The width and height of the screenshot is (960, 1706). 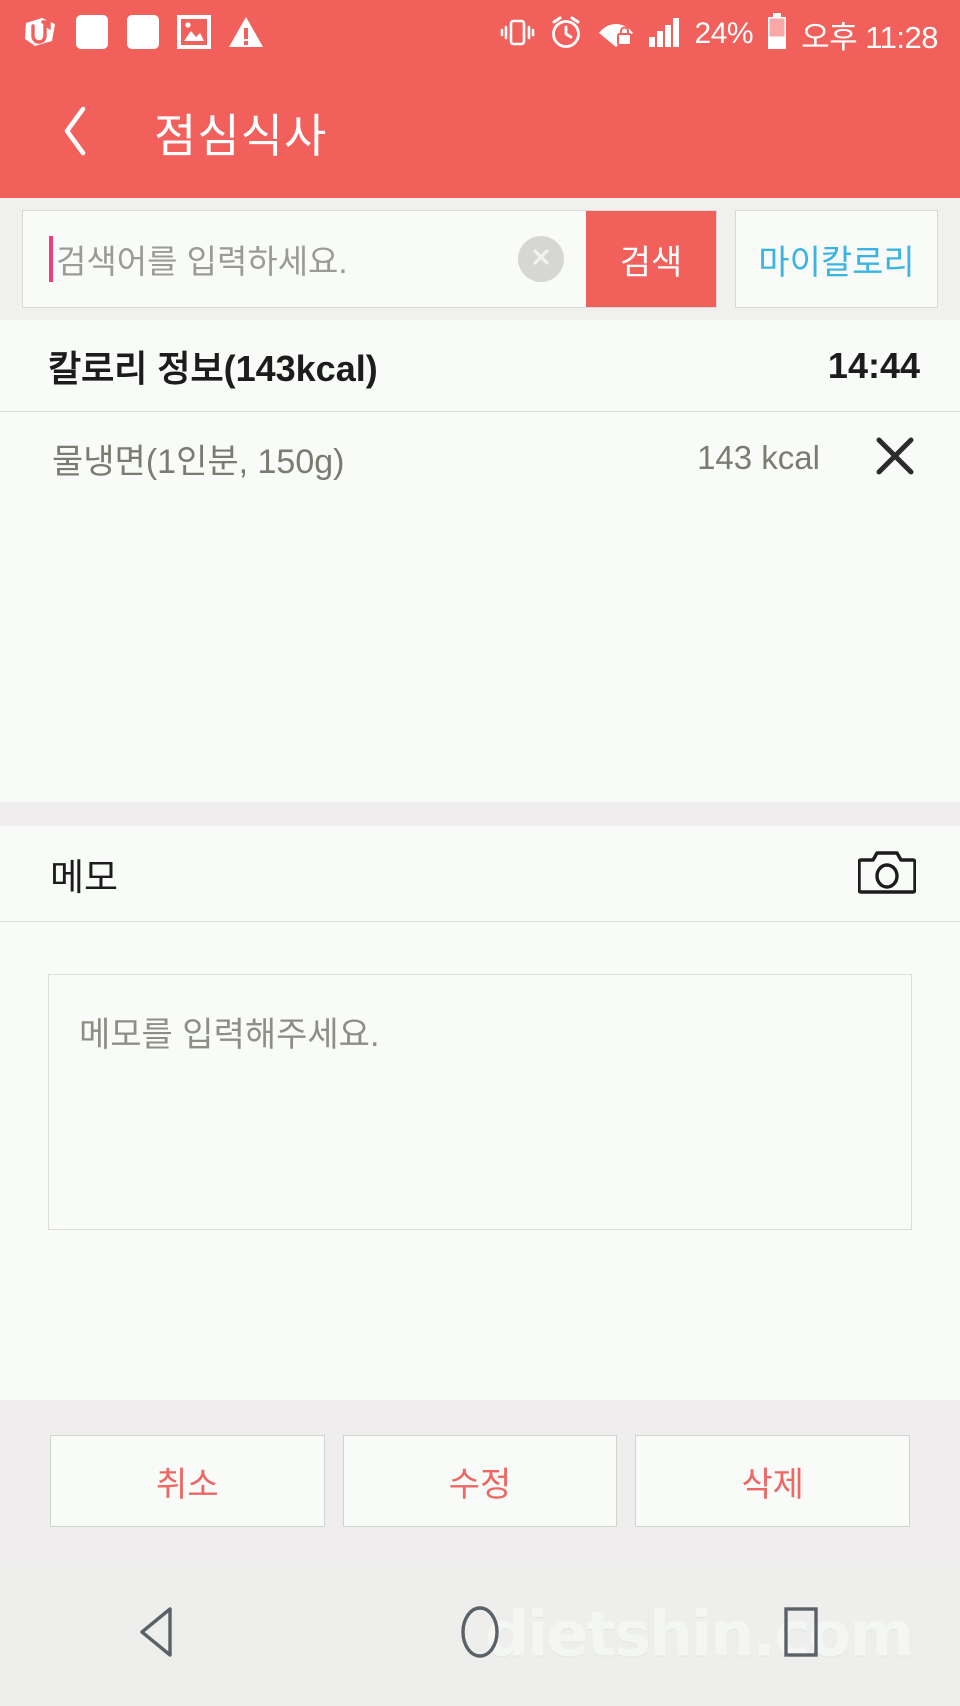 I want to click on memo-input-placeholder: 메모를 입력해주세요., so click(x=229, y=1035).